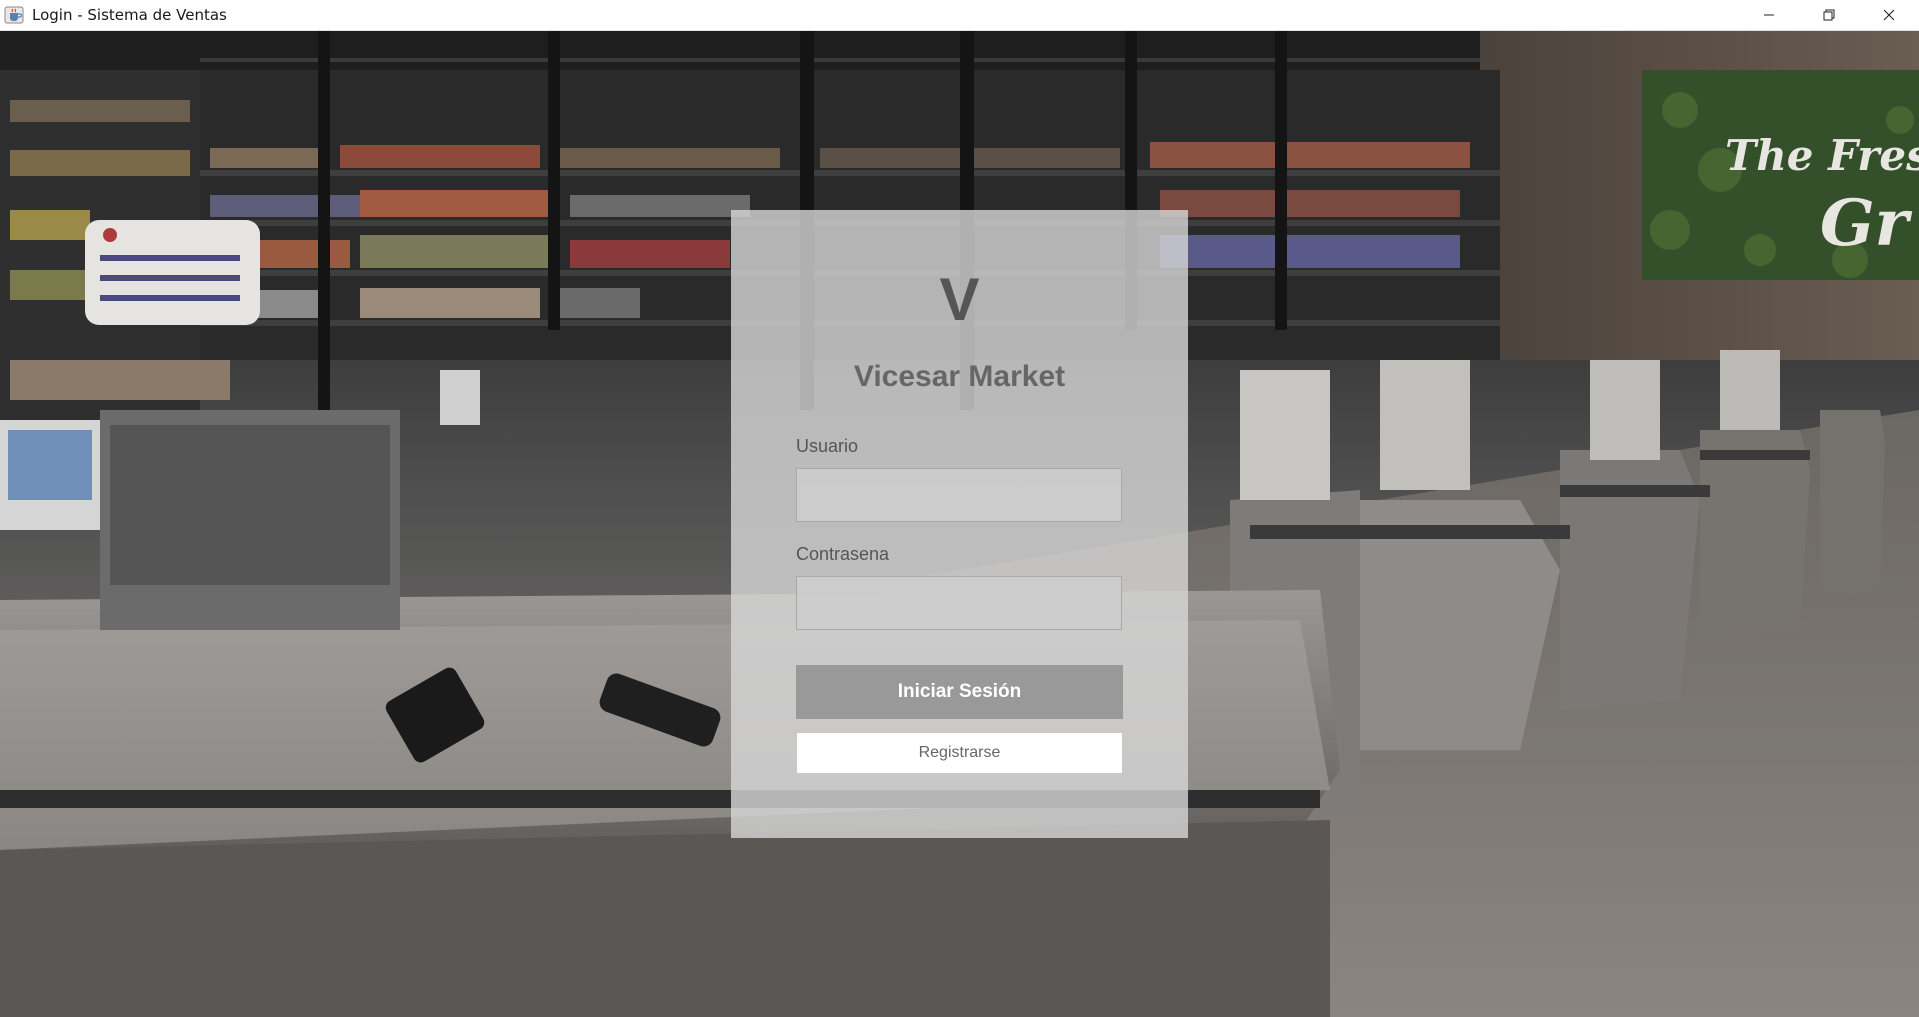 This screenshot has height=1017, width=1919. I want to click on sign-text-1: The Fres, so click(1822, 155).